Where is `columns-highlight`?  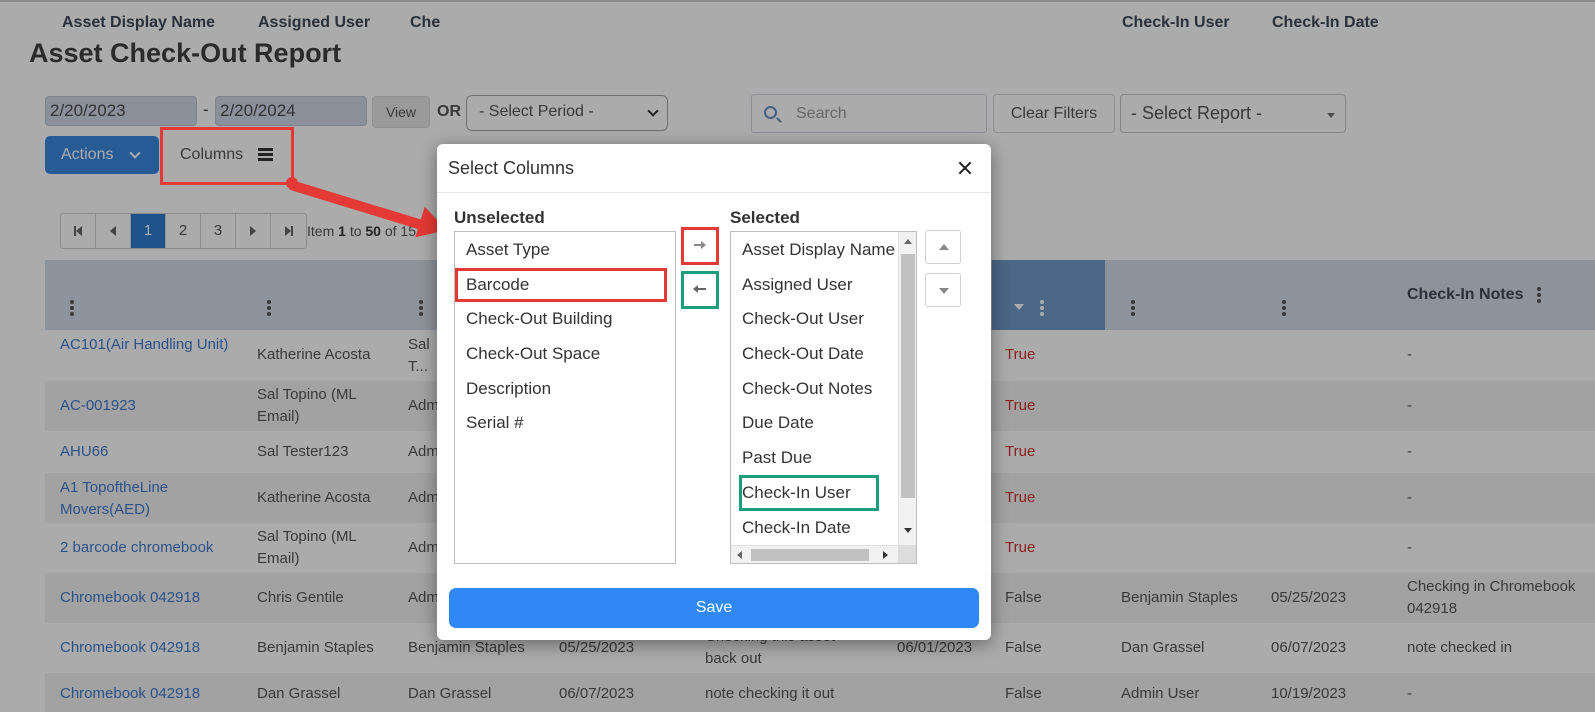 columns-highlight is located at coordinates (227, 156).